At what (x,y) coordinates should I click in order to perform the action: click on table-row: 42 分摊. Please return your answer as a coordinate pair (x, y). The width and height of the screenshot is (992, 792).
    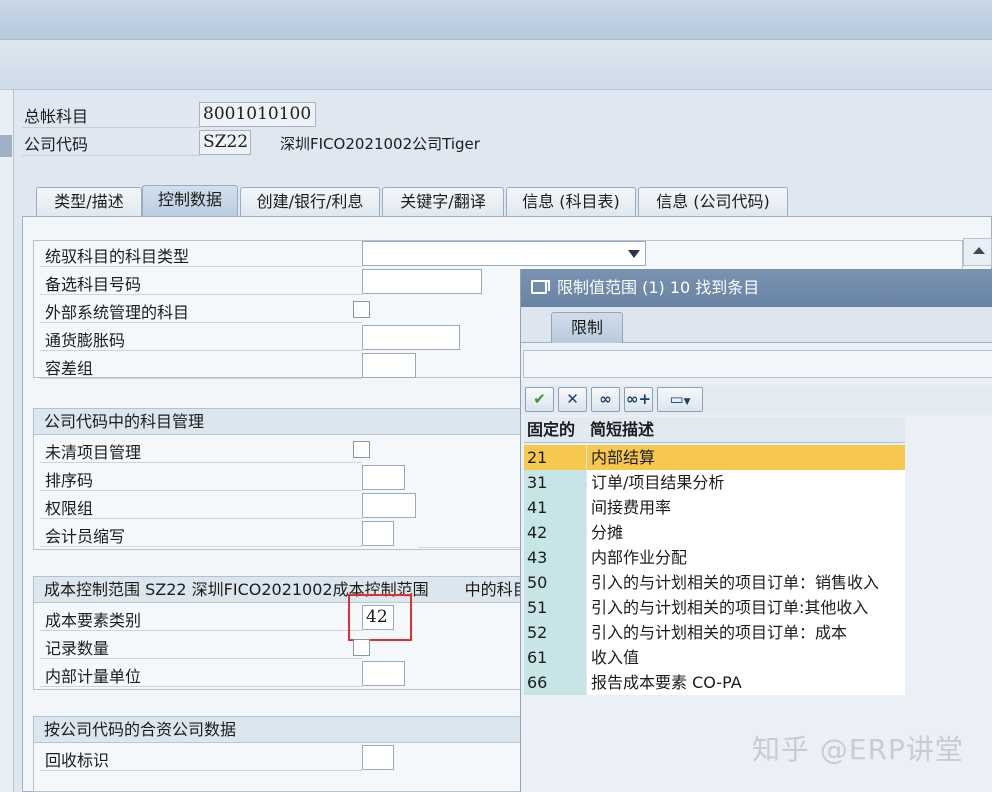
    Looking at the image, I should click on (714, 532).